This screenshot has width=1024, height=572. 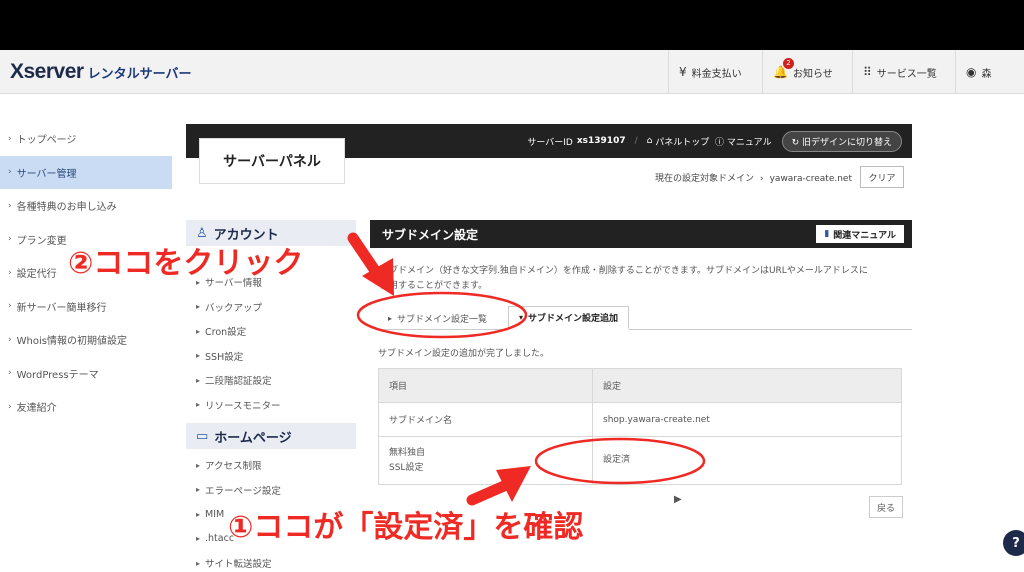 I want to click on grid-icon: ⠿, so click(x=867, y=72).